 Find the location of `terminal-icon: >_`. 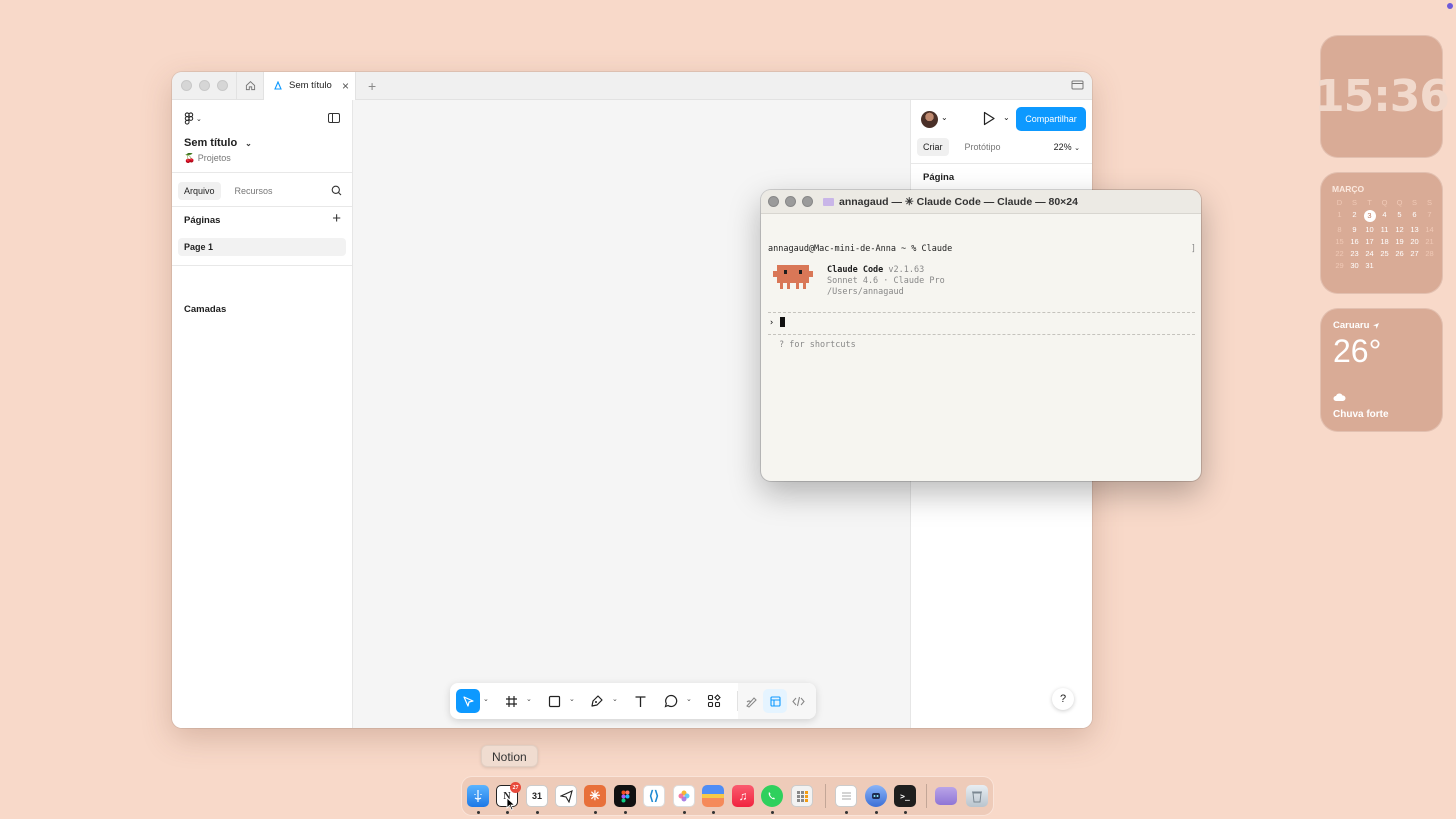

terminal-icon: >_ is located at coordinates (905, 796).